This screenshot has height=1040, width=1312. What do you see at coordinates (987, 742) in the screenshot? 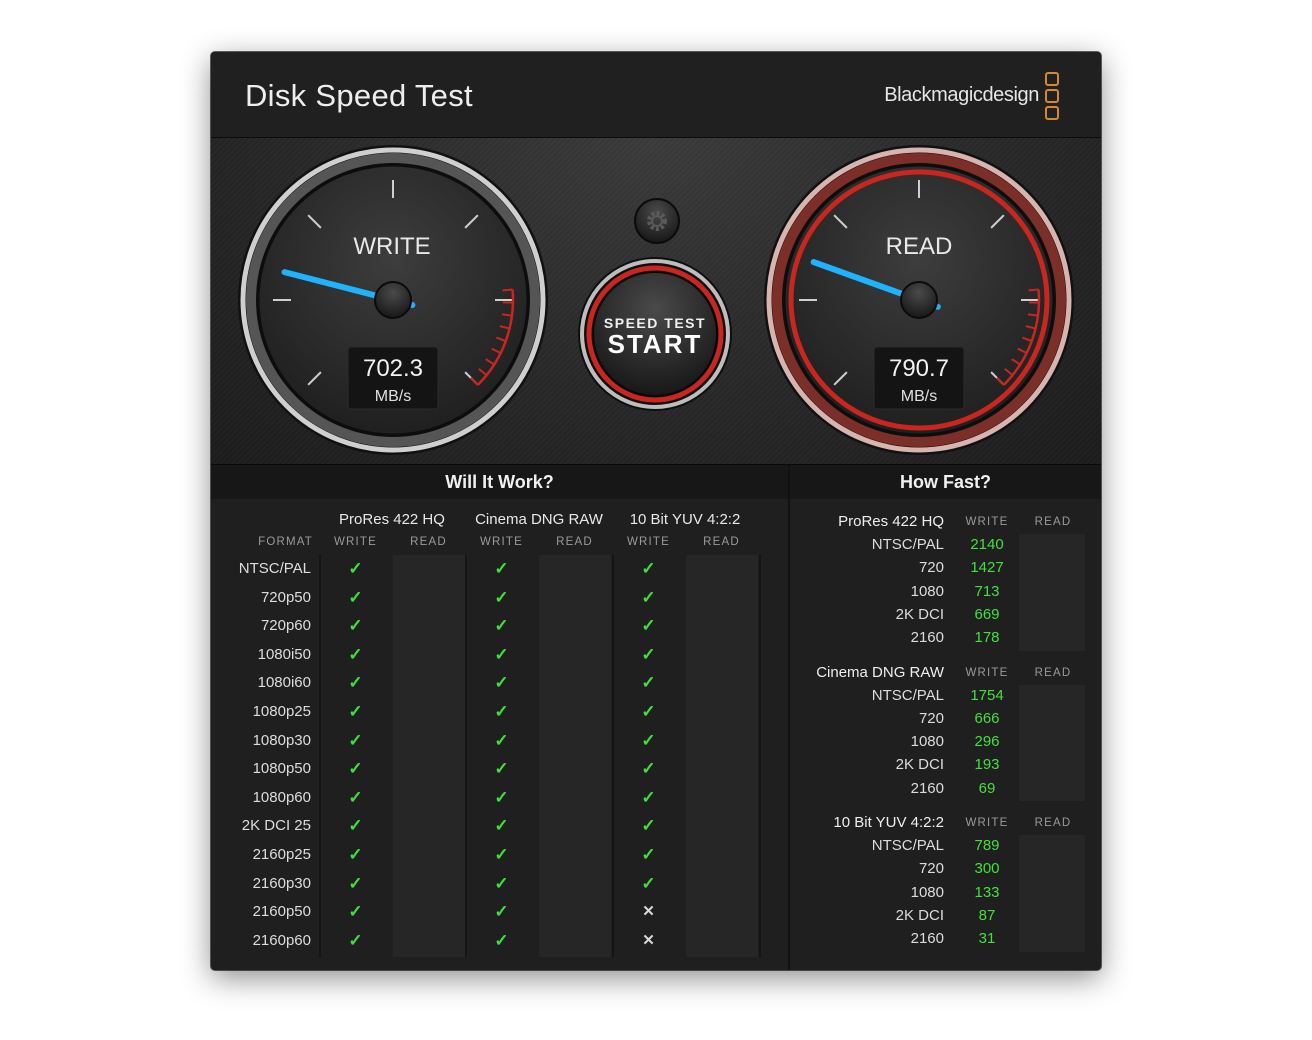
I see `how-fast-write-value: 296` at bounding box center [987, 742].